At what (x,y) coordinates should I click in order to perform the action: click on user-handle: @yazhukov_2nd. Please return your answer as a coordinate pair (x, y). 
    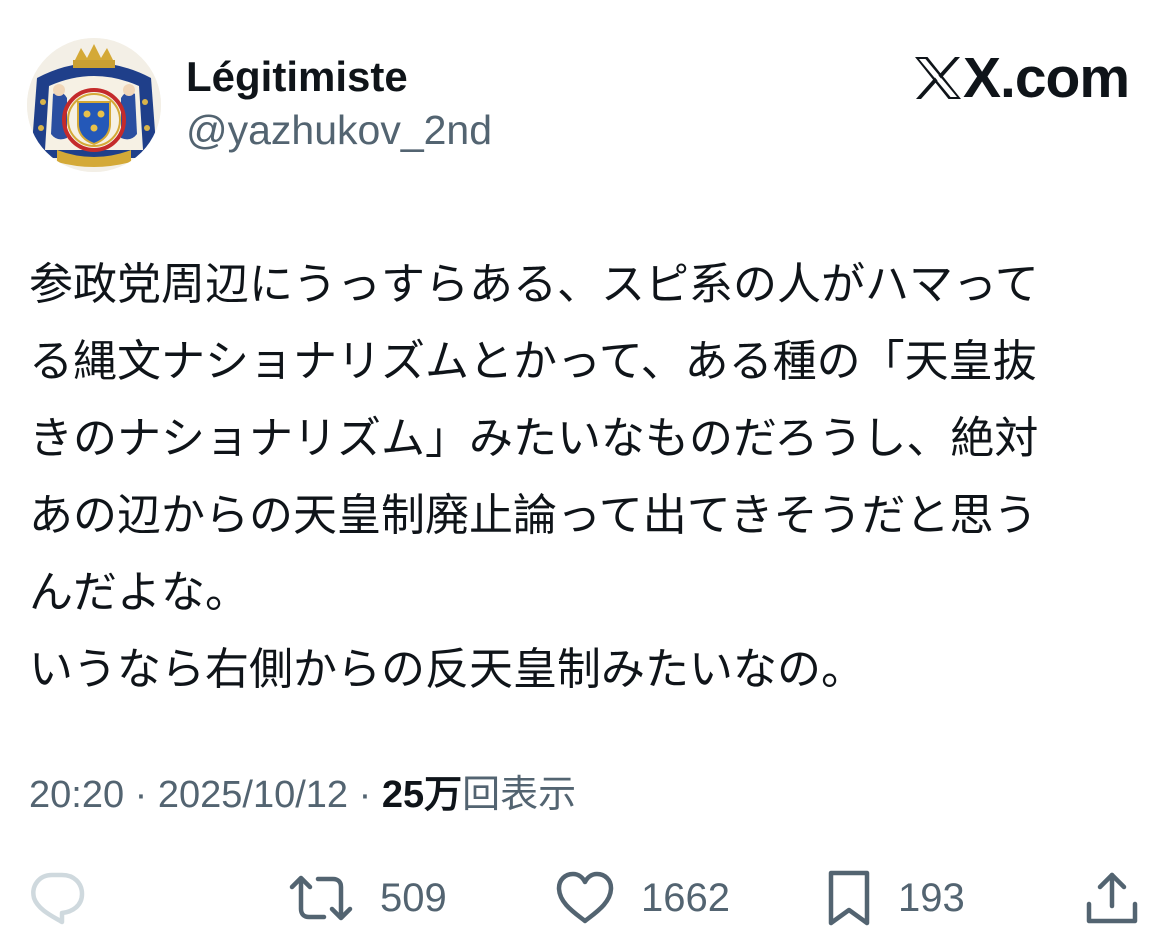
    Looking at the image, I should click on (339, 130).